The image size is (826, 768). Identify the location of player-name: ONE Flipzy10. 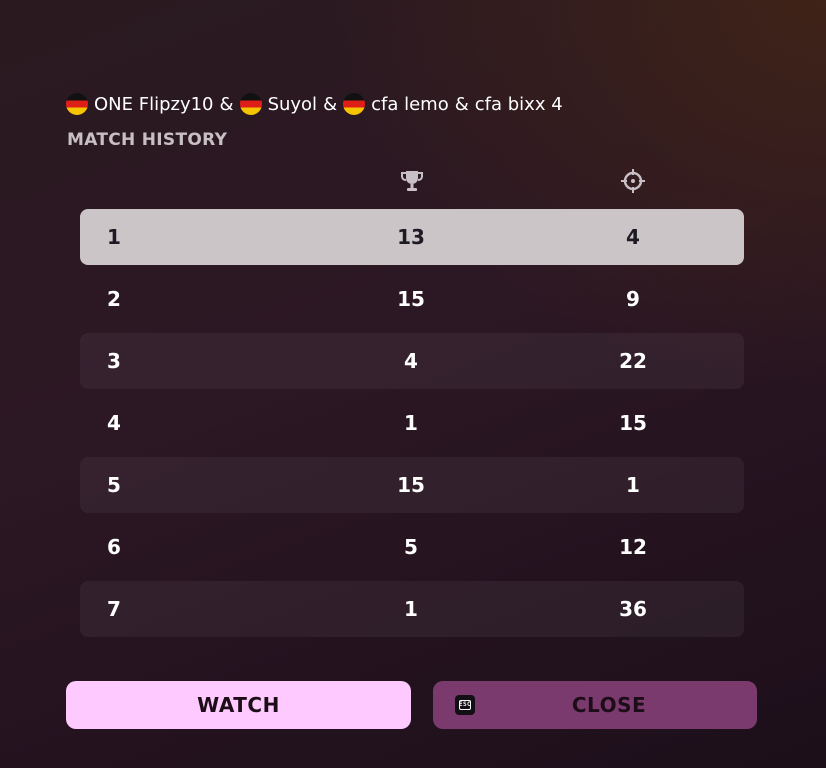
(154, 104).